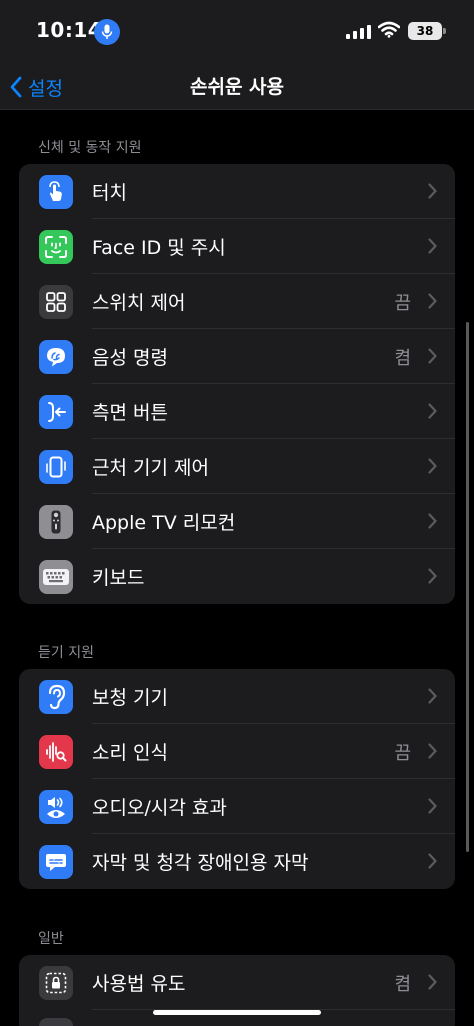 The image size is (474, 1026). What do you see at coordinates (90, 148) in the screenshot?
I see `section-header-physical-motor: 신체 및 동작 지원` at bounding box center [90, 148].